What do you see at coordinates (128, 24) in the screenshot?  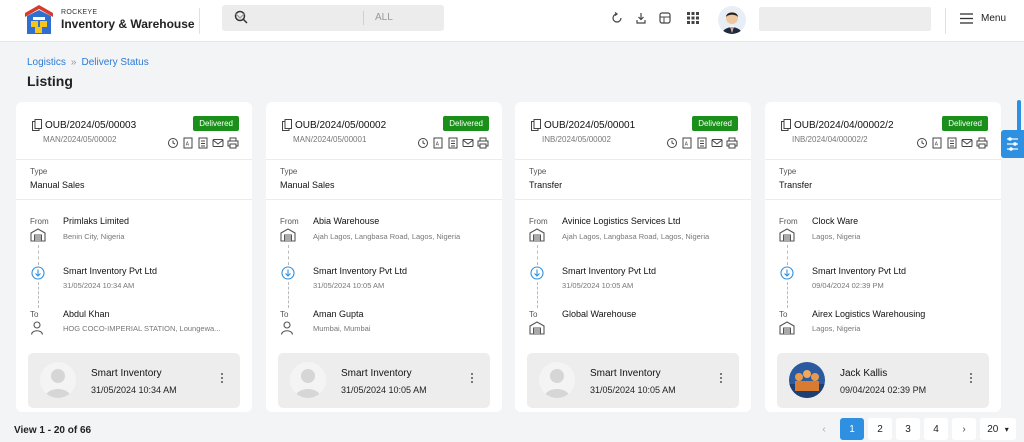 I see `brand-name: Inventory & Warehouse` at bounding box center [128, 24].